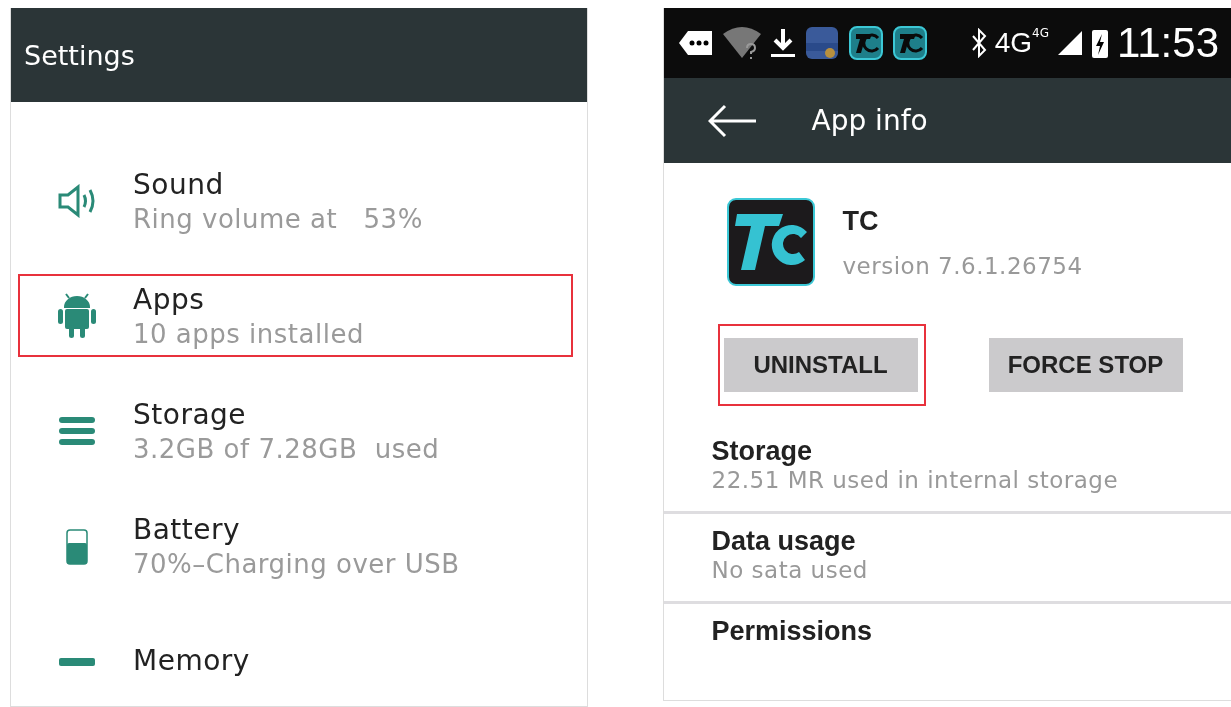 Image resolution: width=1231 pixels, height=707 pixels. Describe the element at coordinates (770, 242) in the screenshot. I see `app-icon` at that location.